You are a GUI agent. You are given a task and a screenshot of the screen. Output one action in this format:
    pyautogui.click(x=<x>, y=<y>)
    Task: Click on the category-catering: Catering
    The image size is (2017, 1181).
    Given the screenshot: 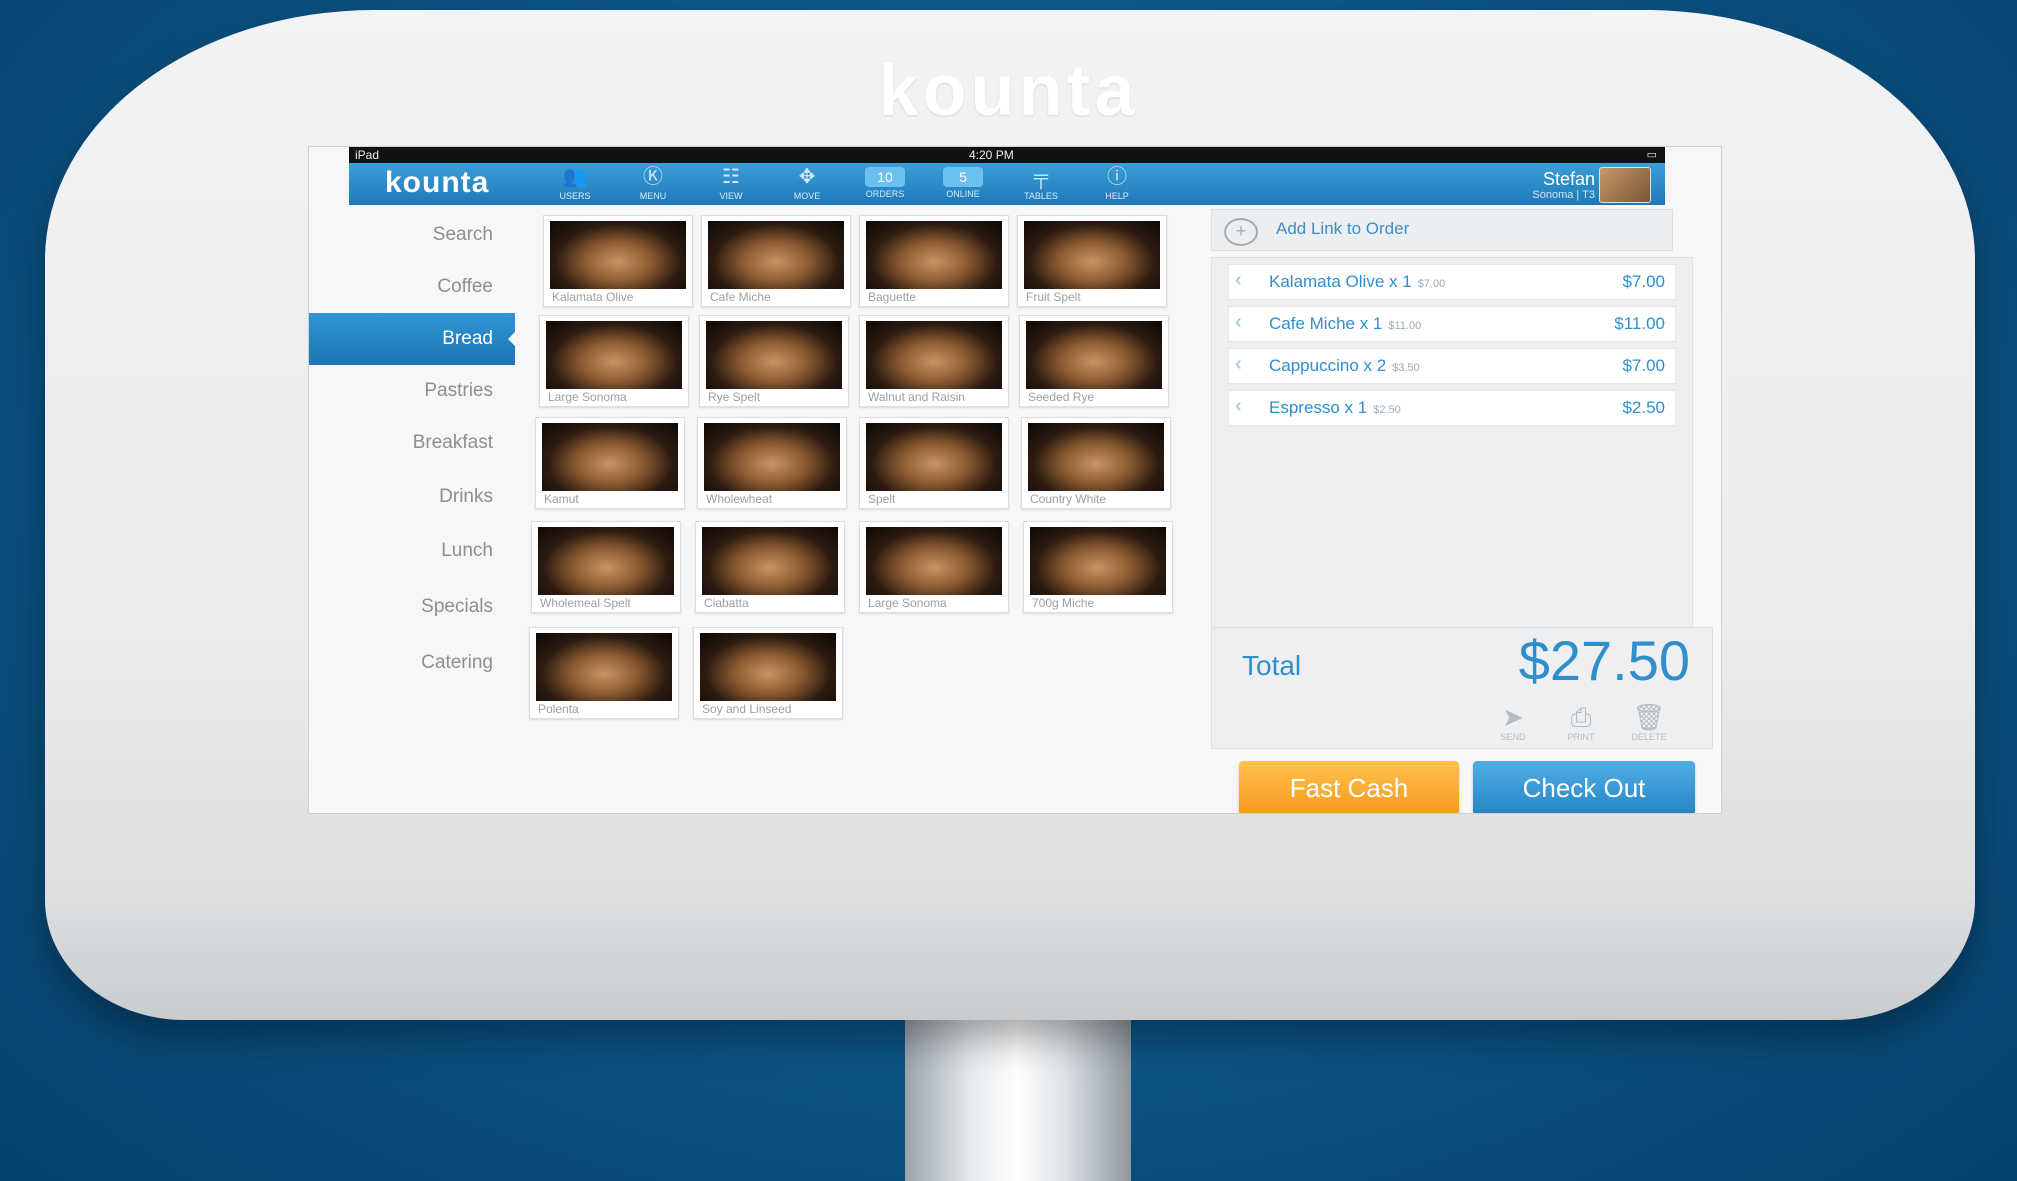 What is the action you would take?
    pyautogui.click(x=412, y=663)
    